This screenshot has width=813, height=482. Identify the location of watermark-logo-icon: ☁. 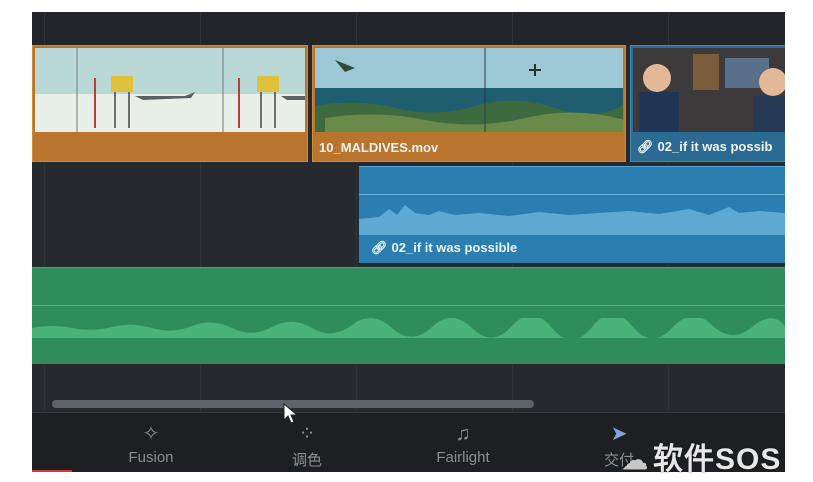
(635, 460).